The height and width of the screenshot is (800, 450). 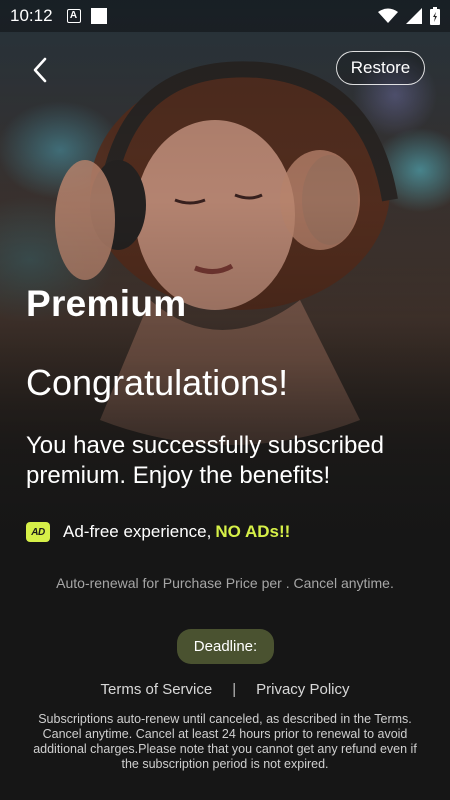 I want to click on back-button, so click(x=40, y=70).